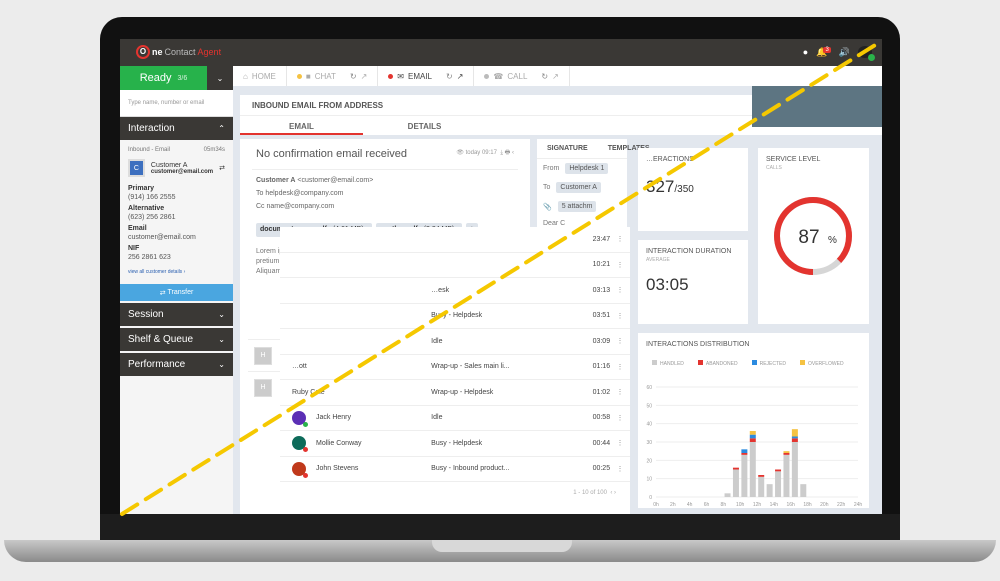 The height and width of the screenshot is (581, 1000). I want to click on agent-status: Ready 3/6 ⌄, so click(176, 78).